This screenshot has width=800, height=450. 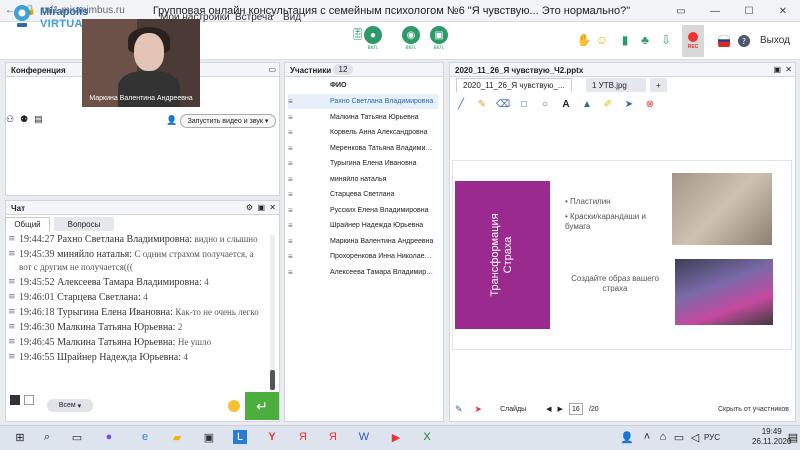 I want to click on menu-view: Вид, so click(x=292, y=17).